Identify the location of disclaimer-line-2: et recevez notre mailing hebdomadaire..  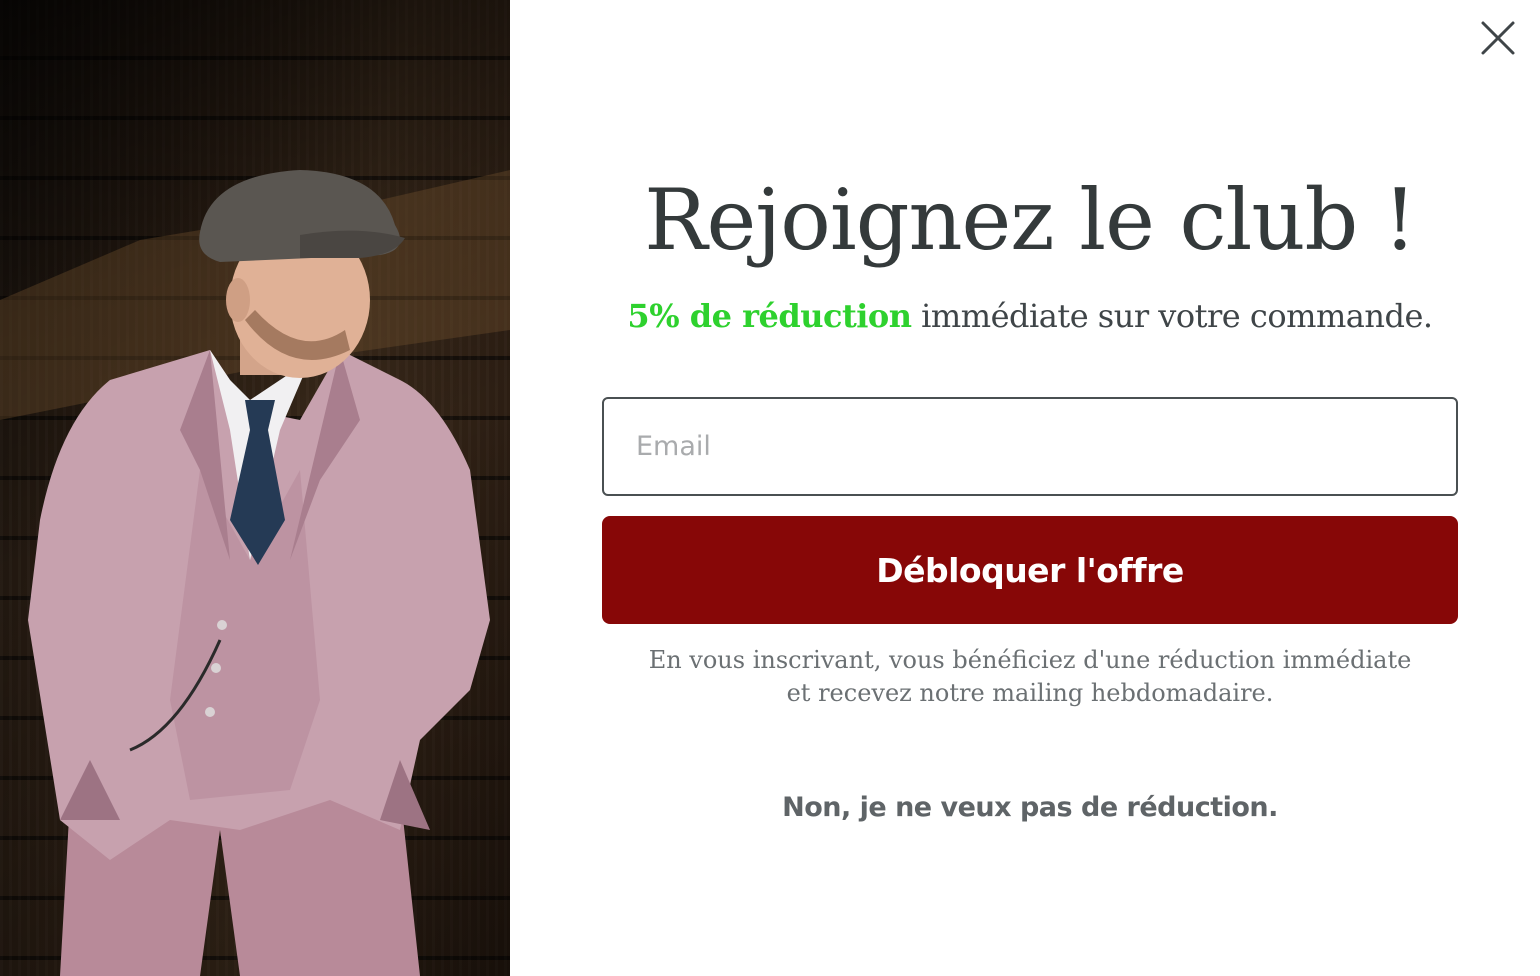
(1030, 693).